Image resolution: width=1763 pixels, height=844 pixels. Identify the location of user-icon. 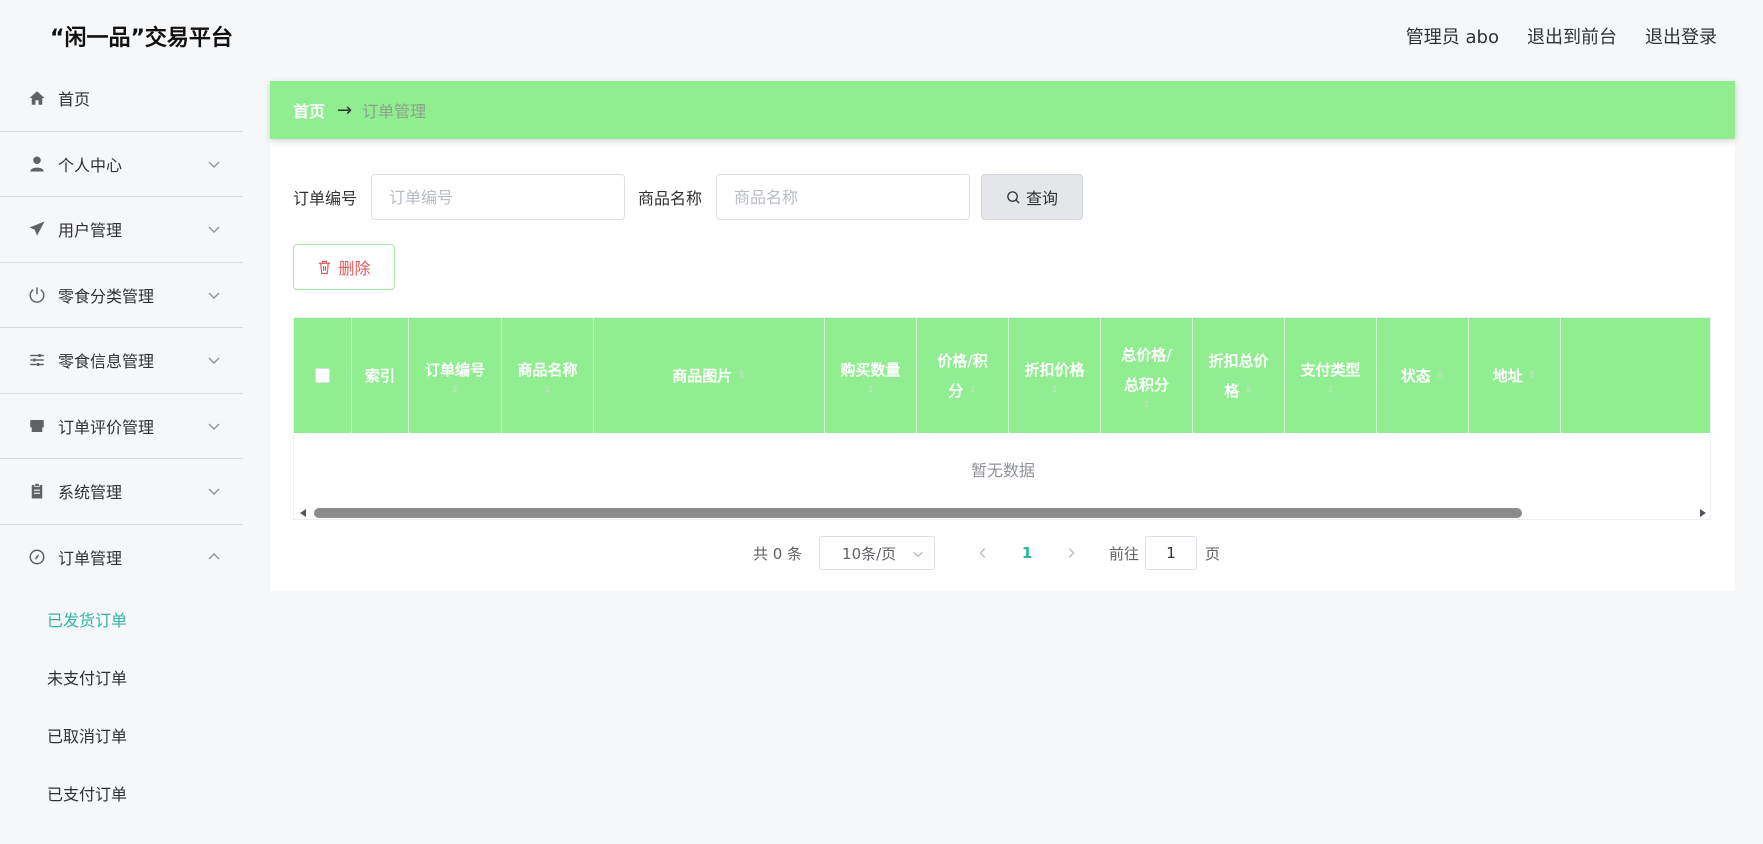
(37, 164).